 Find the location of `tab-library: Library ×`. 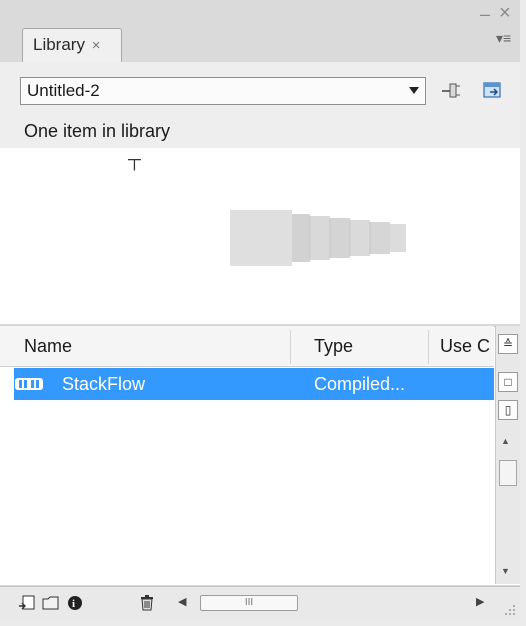

tab-library: Library × is located at coordinates (72, 45).